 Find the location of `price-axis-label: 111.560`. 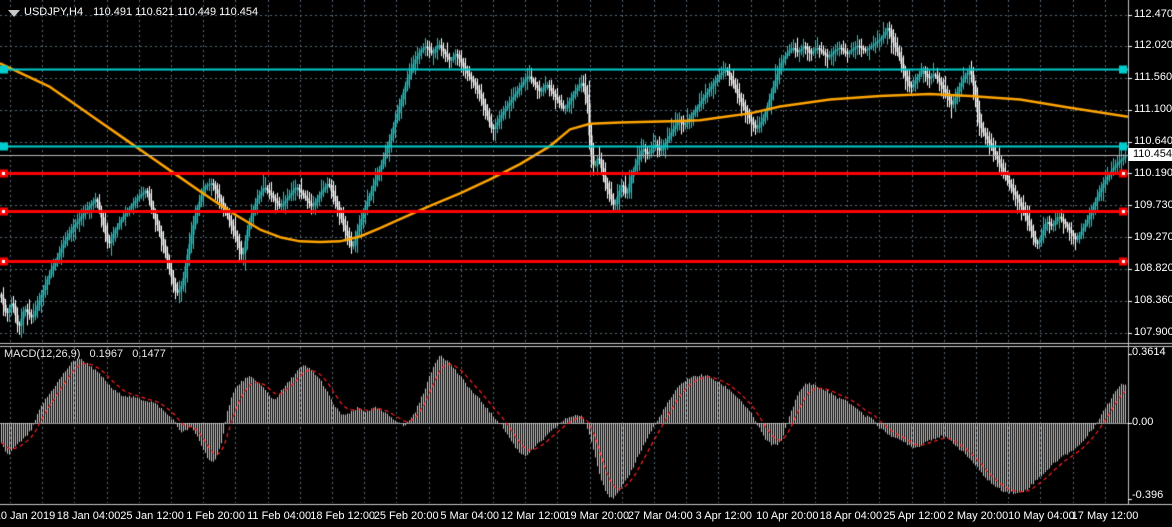

price-axis-label: 111.560 is located at coordinates (1153, 77).